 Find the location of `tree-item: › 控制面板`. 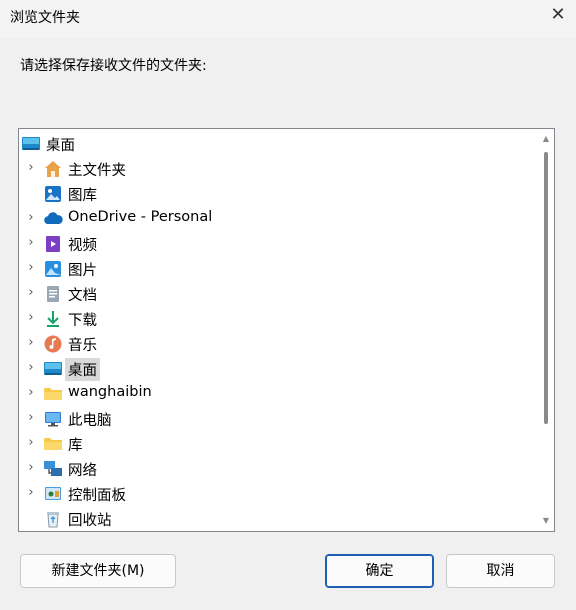

tree-item: › 控制面板 is located at coordinates (279, 494).